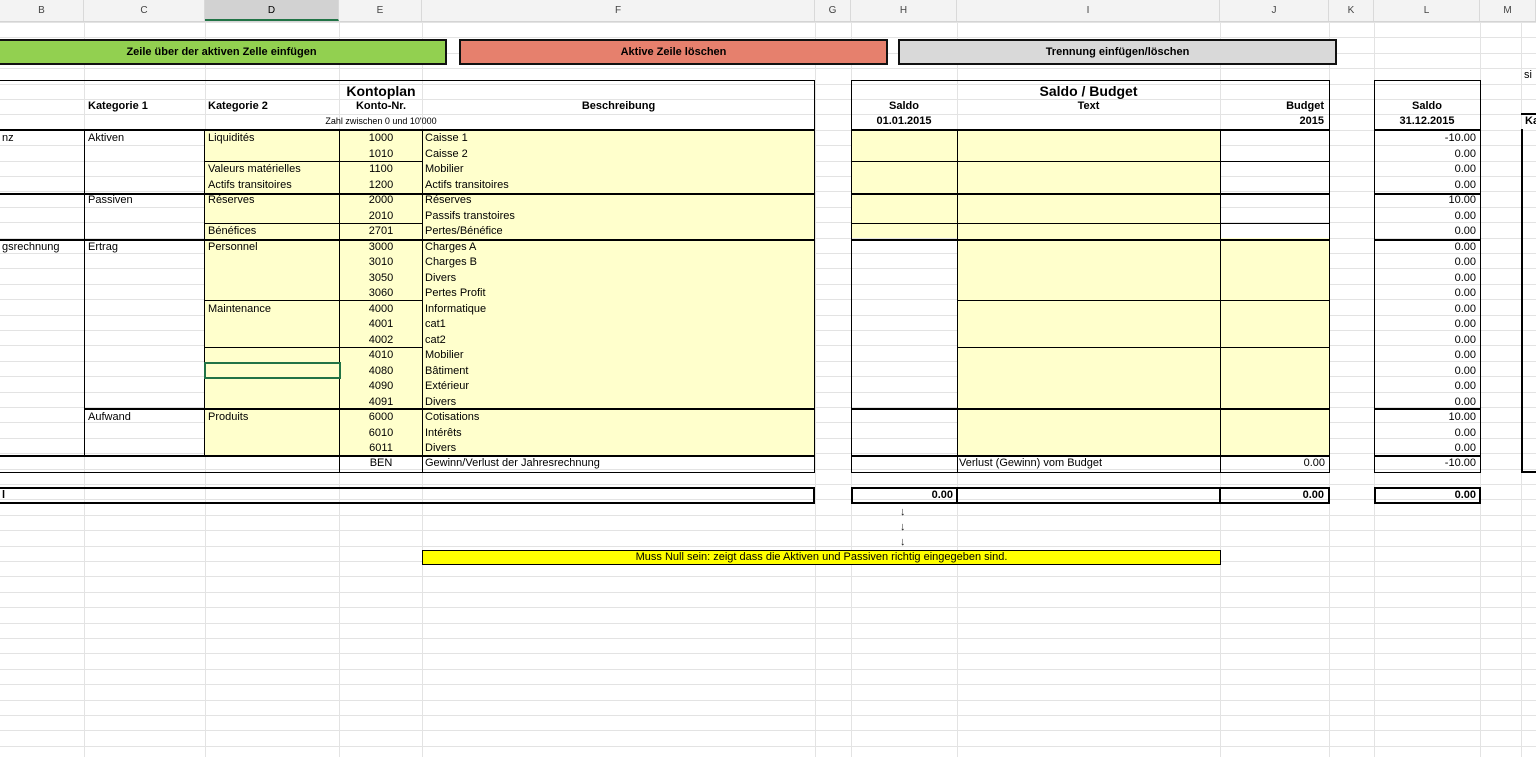 This screenshot has height=757, width=1536. Describe the element at coordinates (381, 355) in the screenshot. I see `cell-e-row-15: 4010` at that location.